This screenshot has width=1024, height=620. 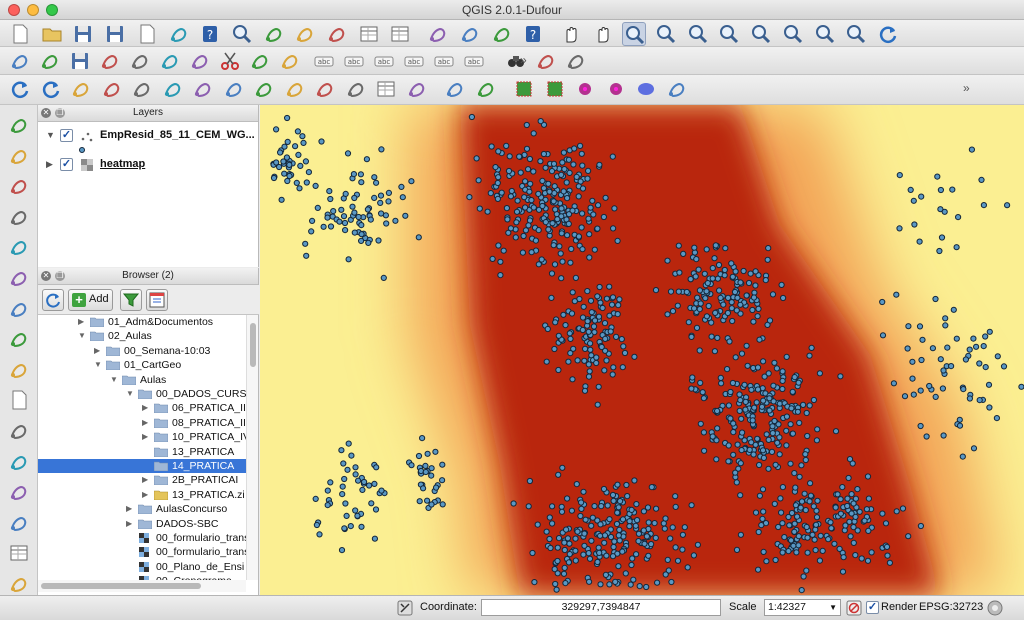 I want to click on zoom-out-tool-button, so click(x=666, y=34).